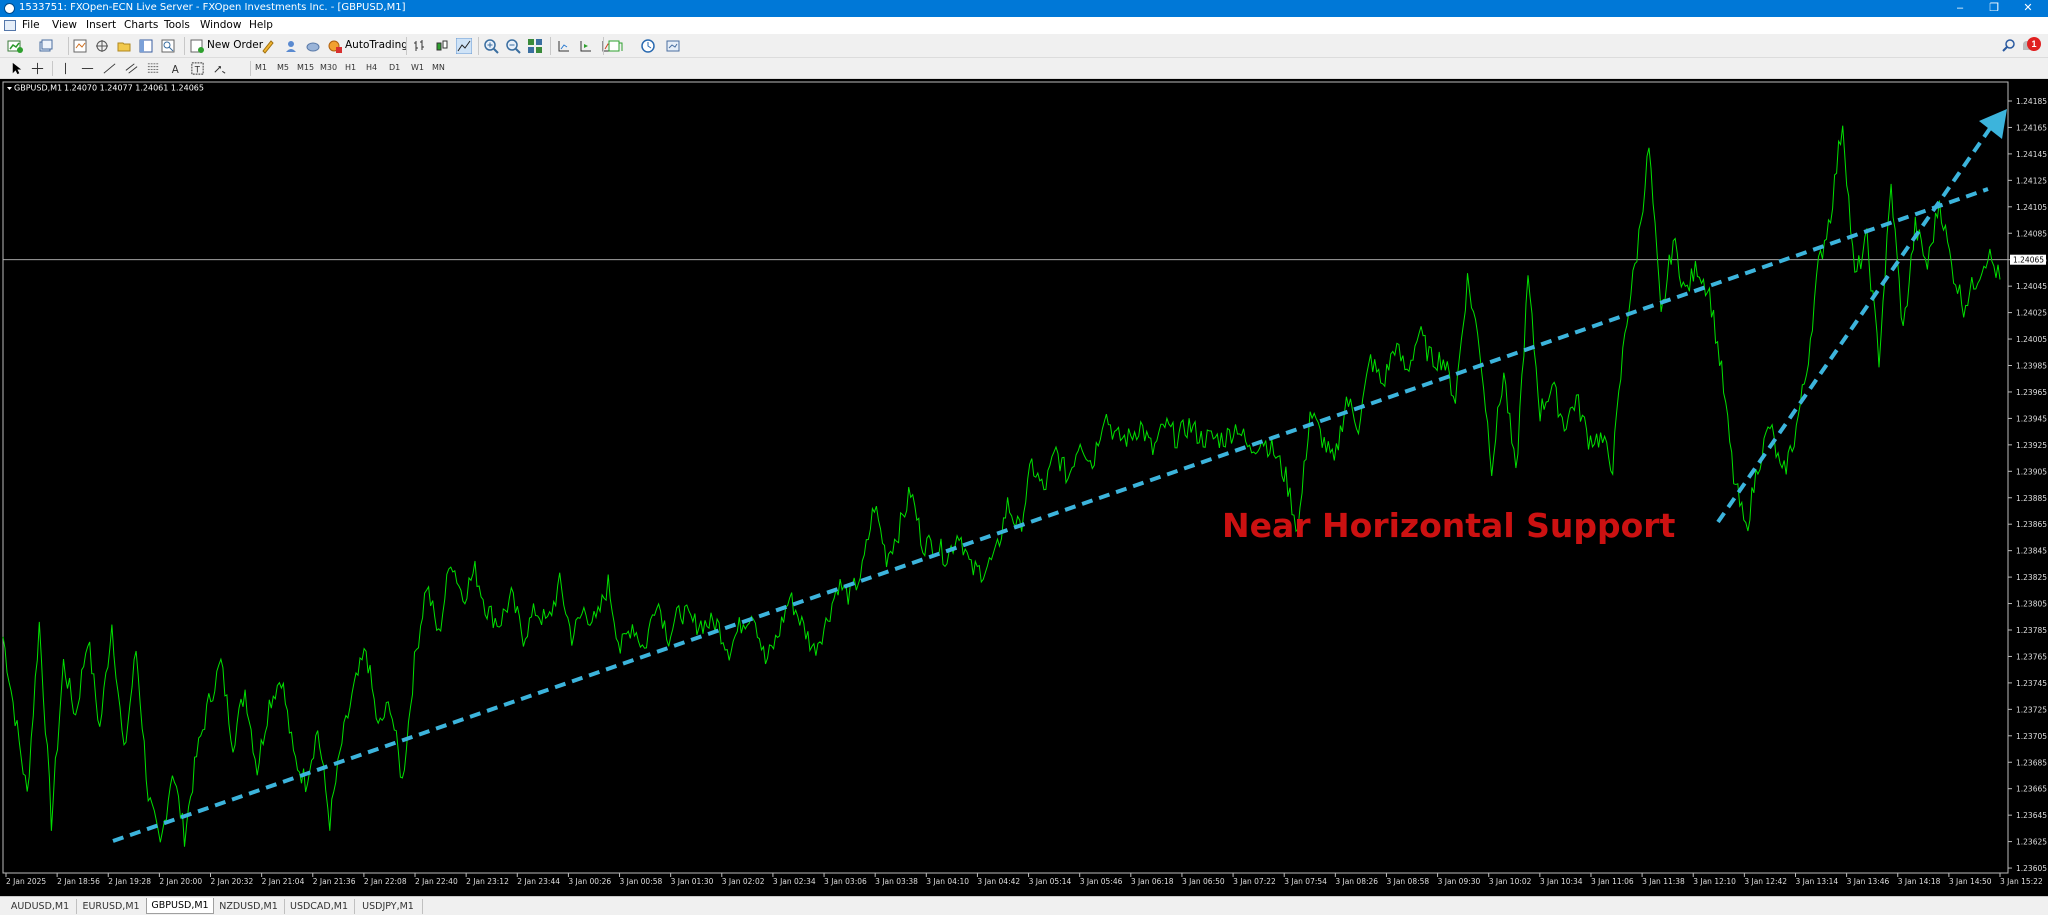 This screenshot has height=915, width=2048. Describe the element at coordinates (1960, 8) in the screenshot. I see `minimize-button: –` at that location.